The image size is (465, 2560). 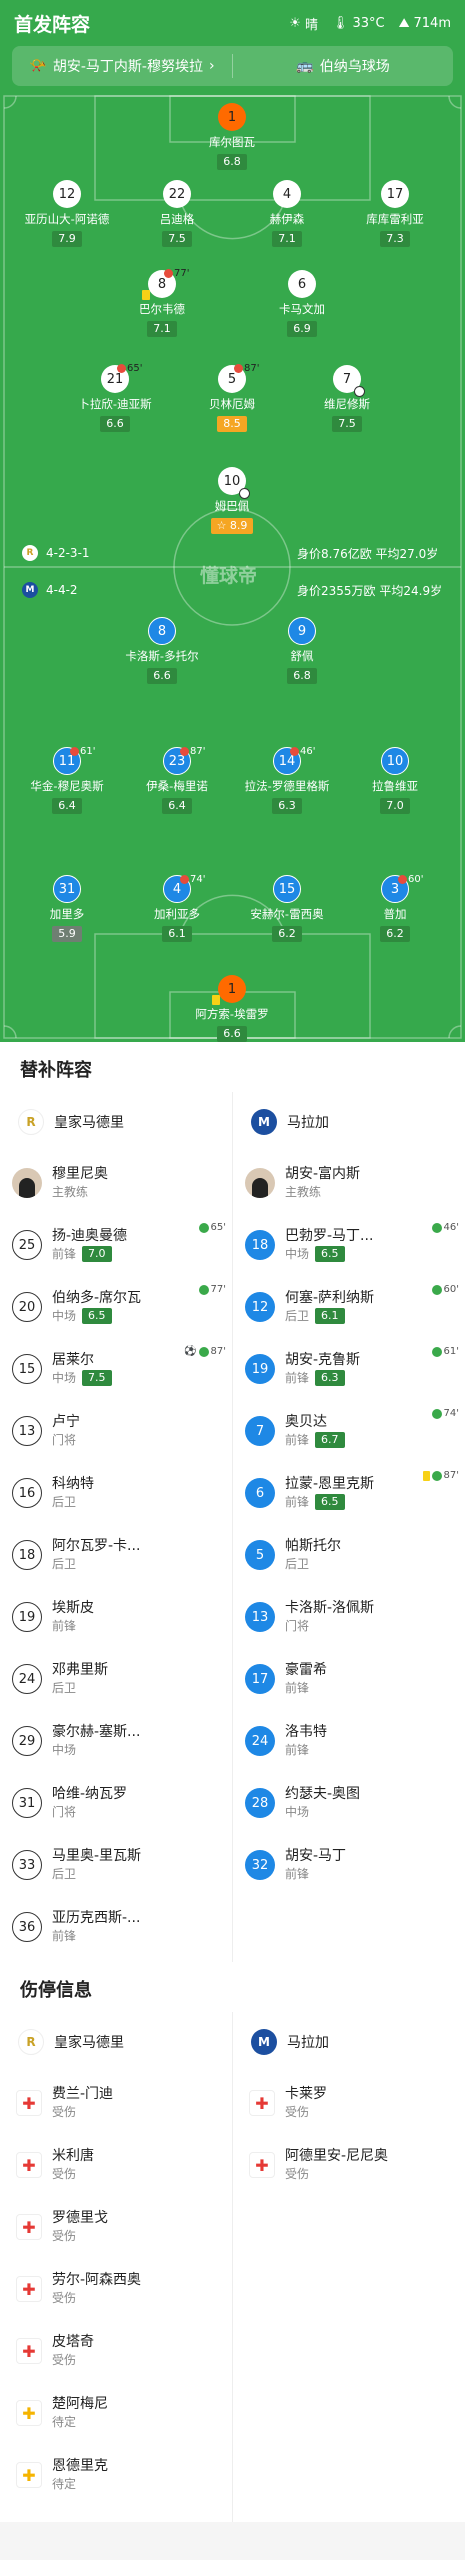 What do you see at coordinates (115, 404) in the screenshot?
I see `player-name: 卜拉欣-迪亚斯` at bounding box center [115, 404].